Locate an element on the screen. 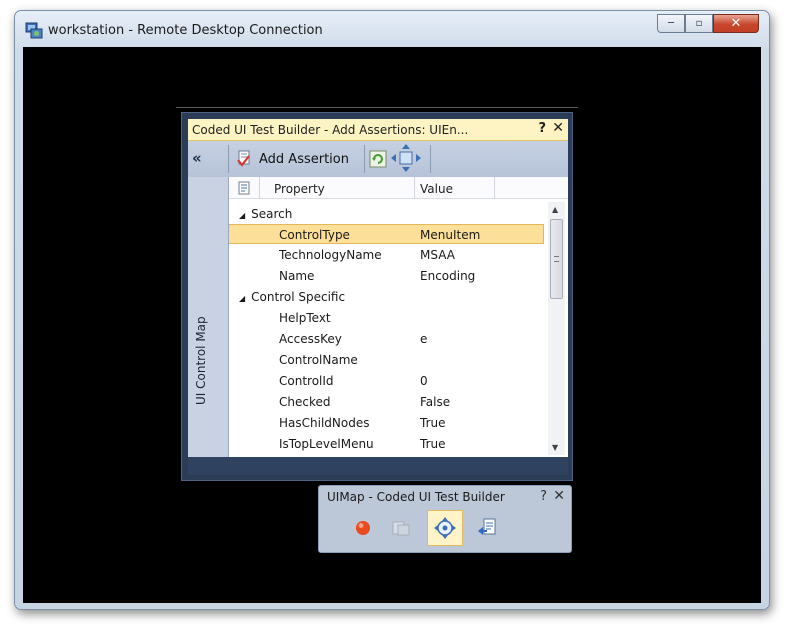  generate-code-icon is located at coordinates (487, 526).